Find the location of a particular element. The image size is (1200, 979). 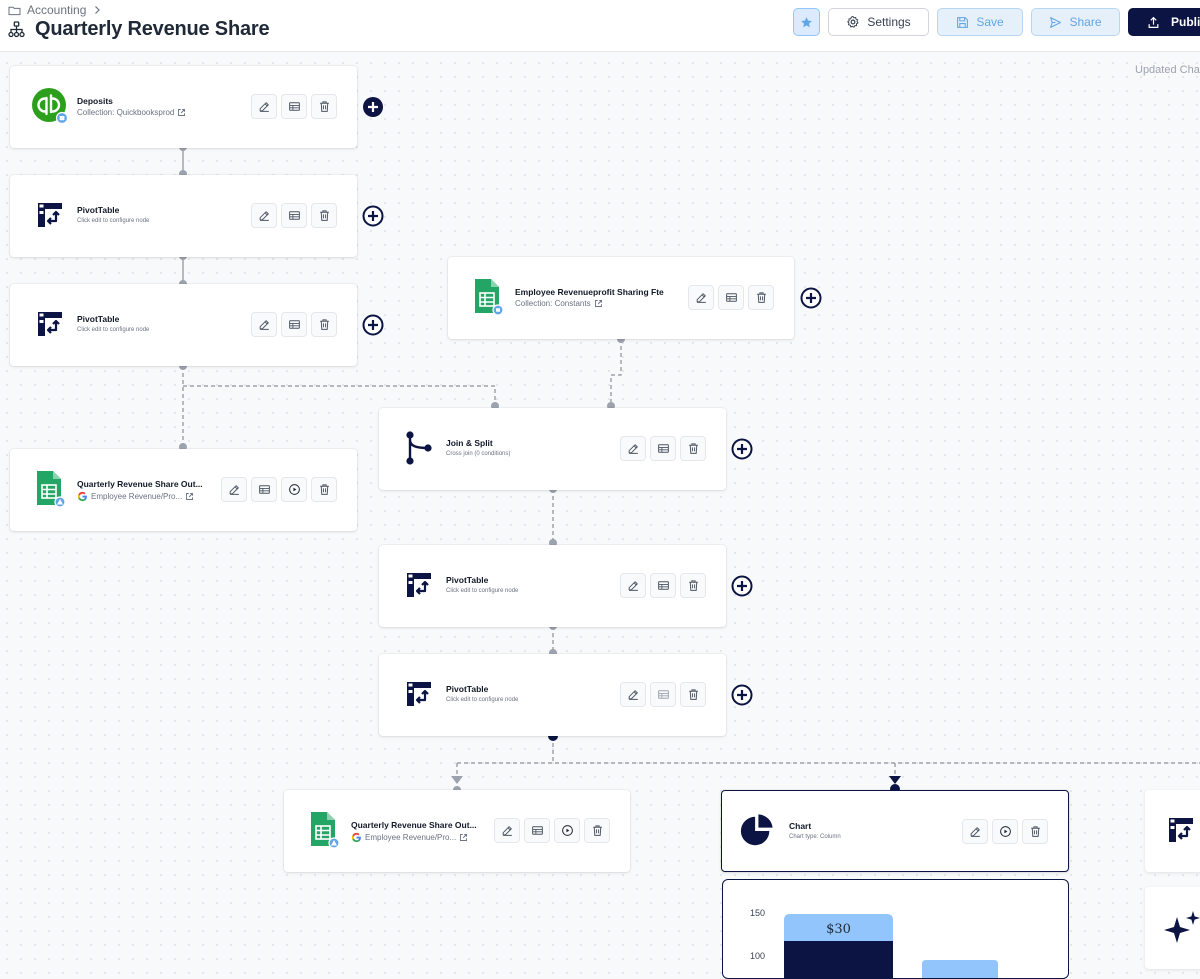

google-sheets-icon is located at coordinates (50, 489).